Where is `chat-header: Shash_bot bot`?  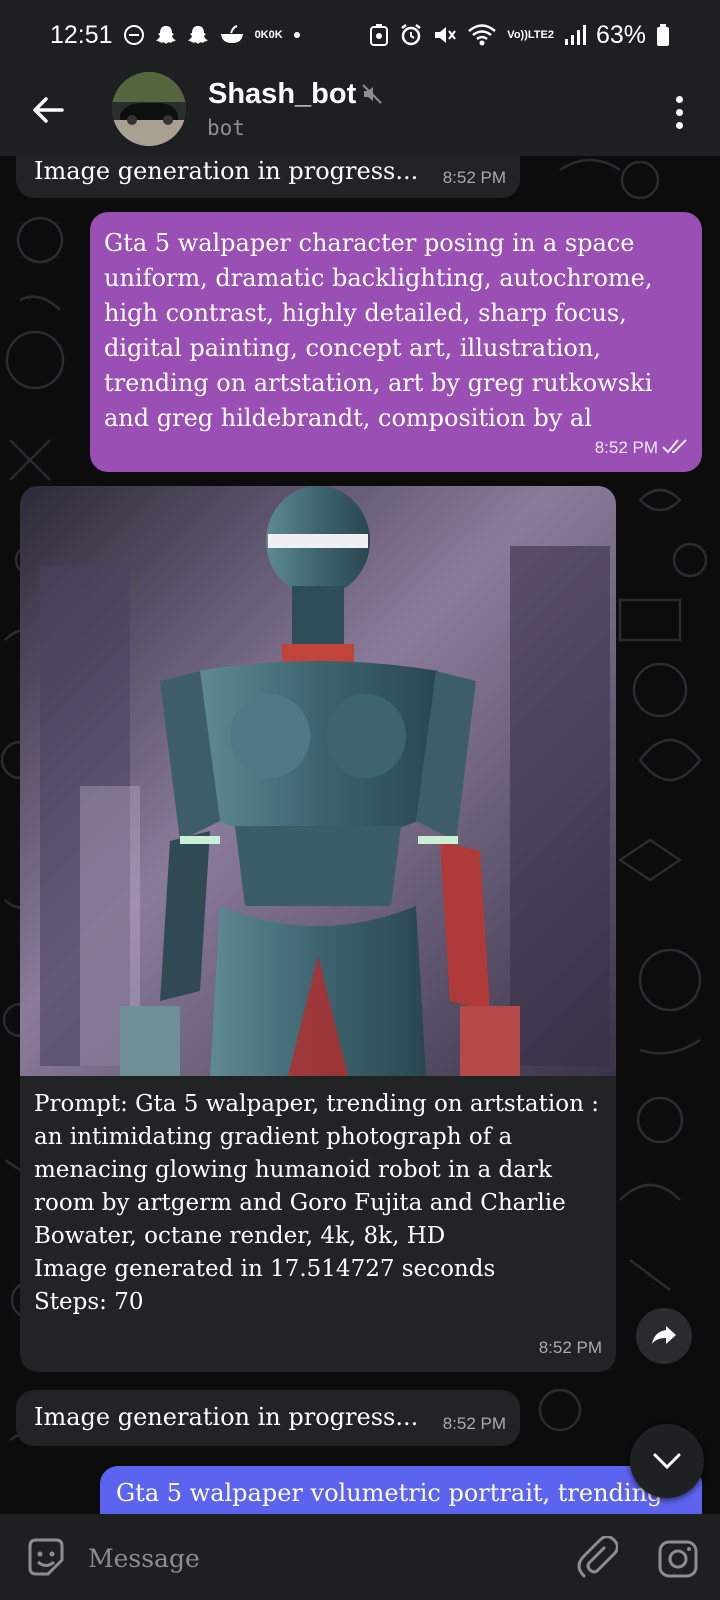
chat-header: Shash_bot bot is located at coordinates (360, 113).